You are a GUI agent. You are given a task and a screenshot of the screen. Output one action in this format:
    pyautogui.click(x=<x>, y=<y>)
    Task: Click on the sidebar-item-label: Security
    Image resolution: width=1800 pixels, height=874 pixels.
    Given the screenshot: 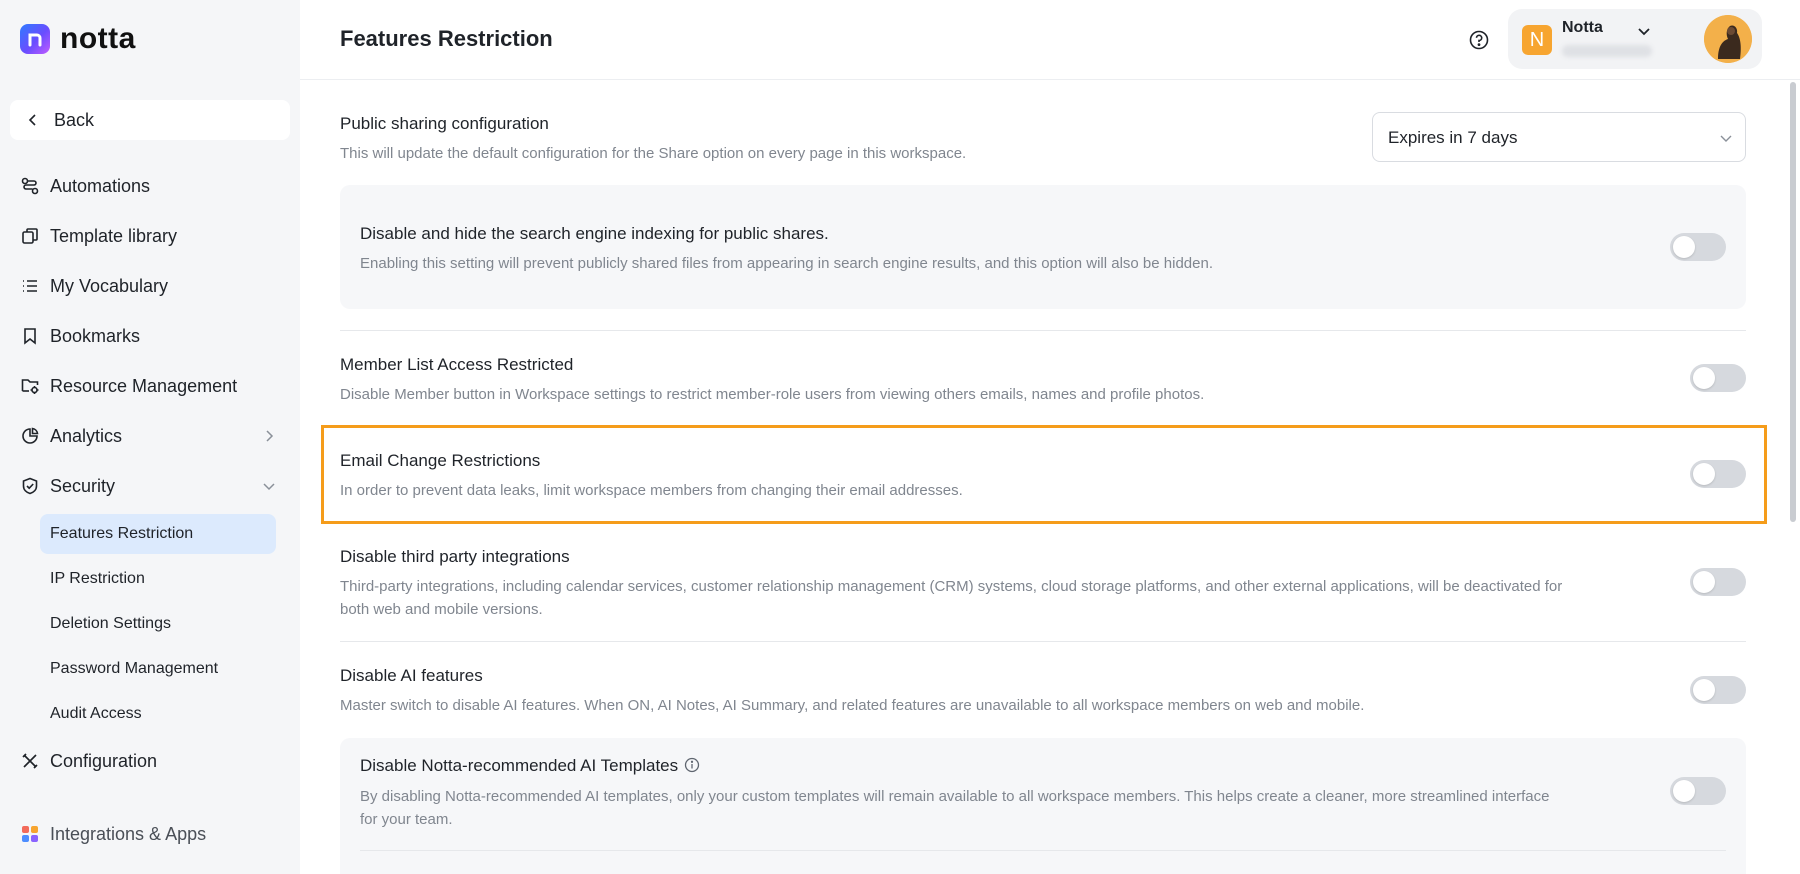 What is the action you would take?
    pyautogui.click(x=83, y=485)
    